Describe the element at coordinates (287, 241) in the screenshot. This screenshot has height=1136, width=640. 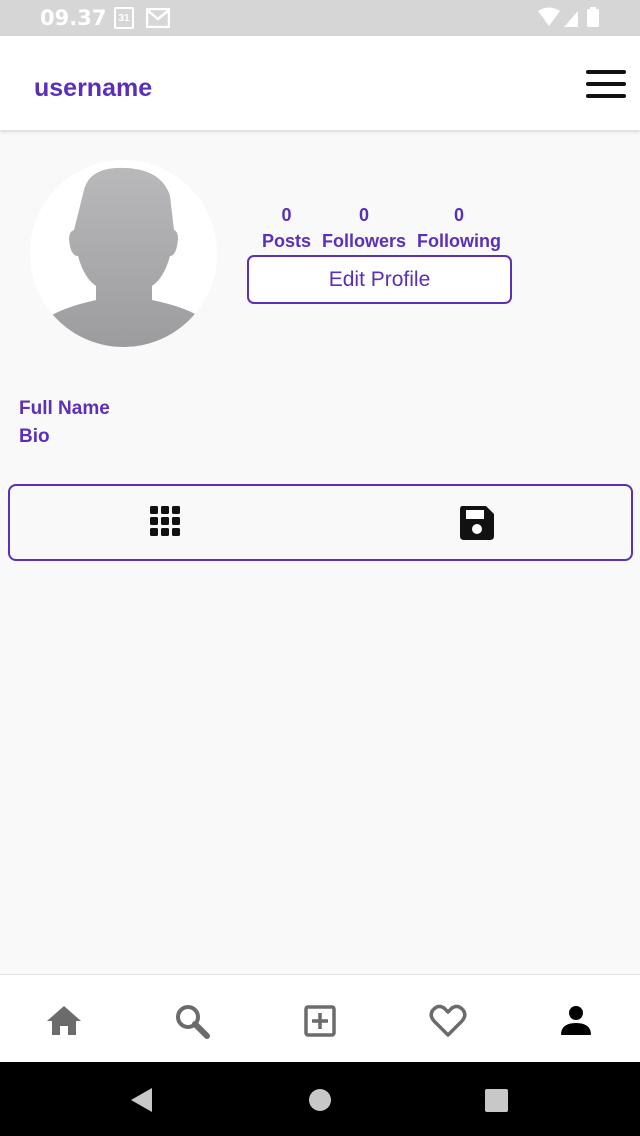
I see `posts-label: Posts` at that location.